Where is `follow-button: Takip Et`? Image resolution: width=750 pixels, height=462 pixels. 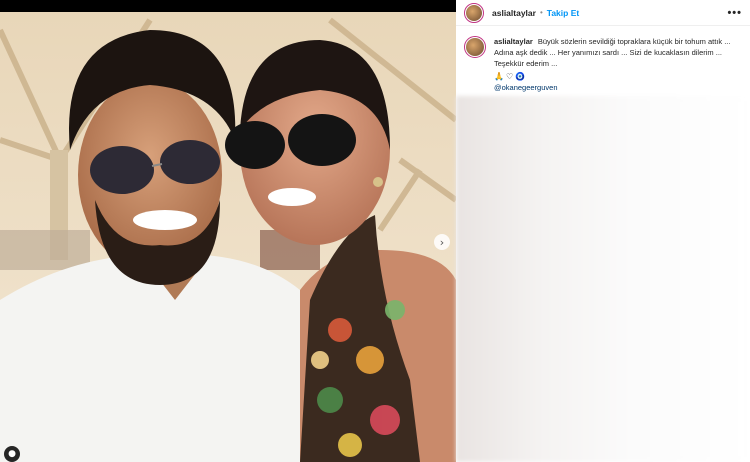
follow-button: Takip Et is located at coordinates (563, 13).